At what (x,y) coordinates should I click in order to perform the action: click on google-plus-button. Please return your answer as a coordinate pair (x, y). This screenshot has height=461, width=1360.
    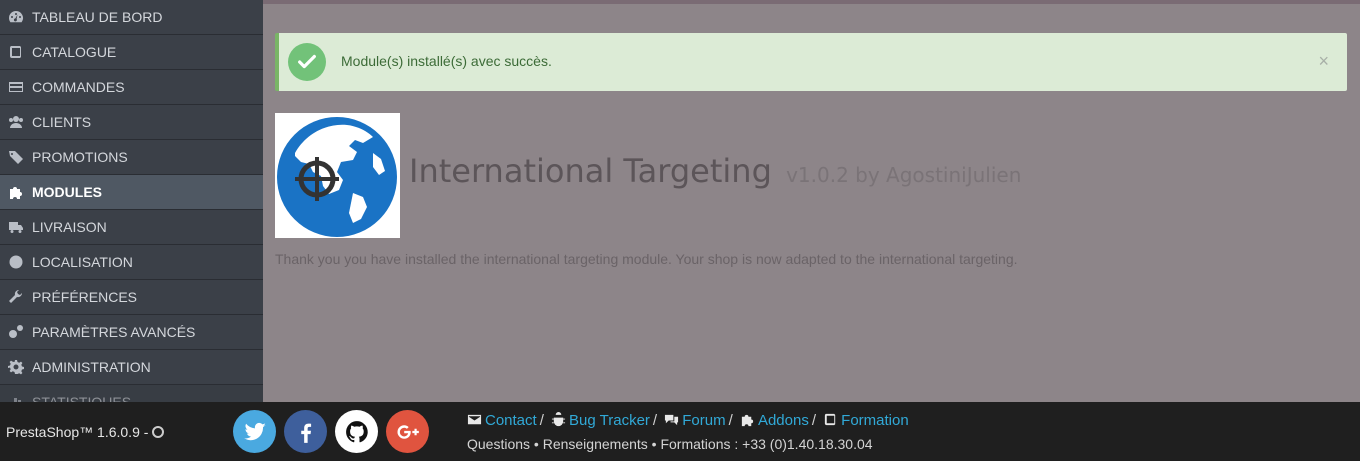
    Looking at the image, I should click on (407, 431).